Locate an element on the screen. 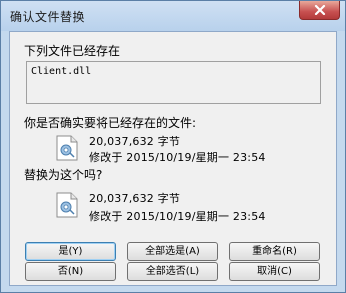 The width and height of the screenshot is (346, 293). filename-box: Client.dll is located at coordinates (173, 82).